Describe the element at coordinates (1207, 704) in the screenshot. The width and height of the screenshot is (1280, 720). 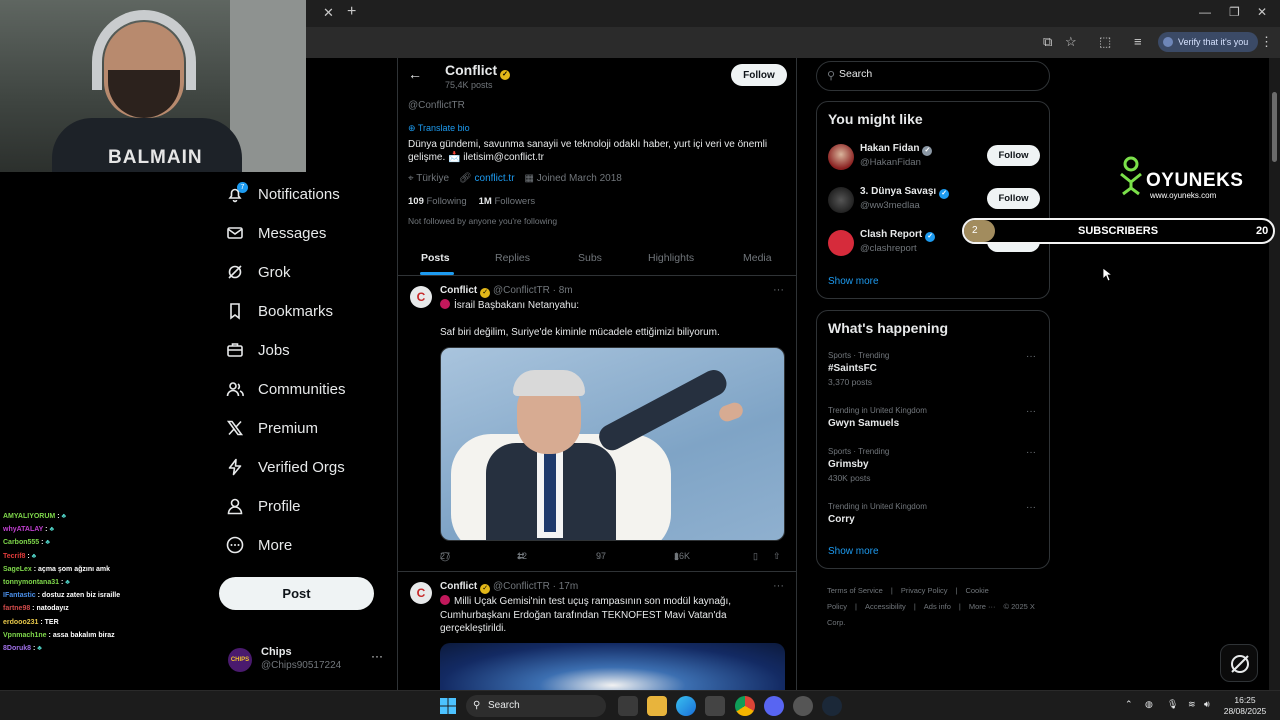
I see `volume-icon: 🔊︎` at that location.